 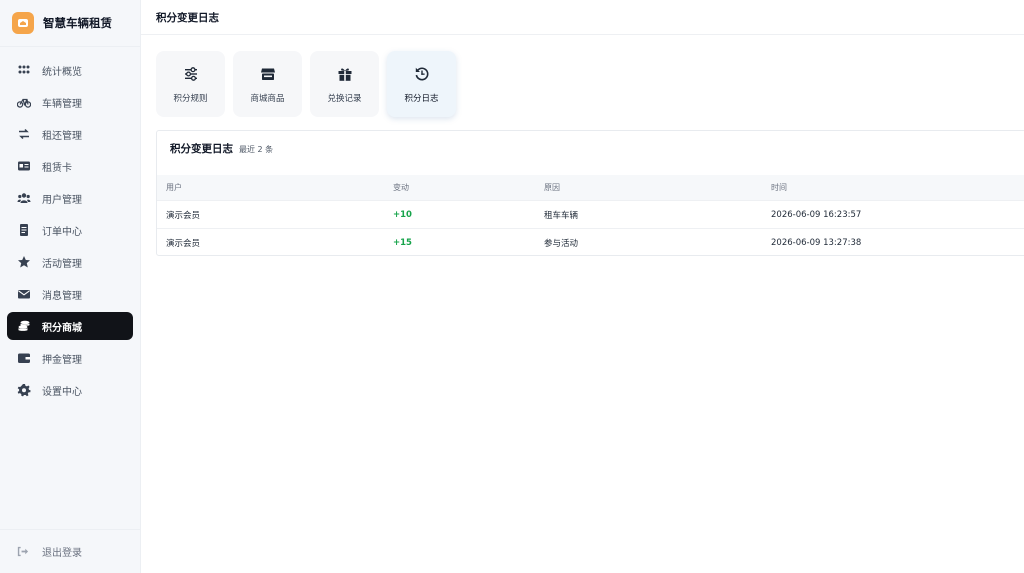 I want to click on gear-icon, so click(x=24, y=390).